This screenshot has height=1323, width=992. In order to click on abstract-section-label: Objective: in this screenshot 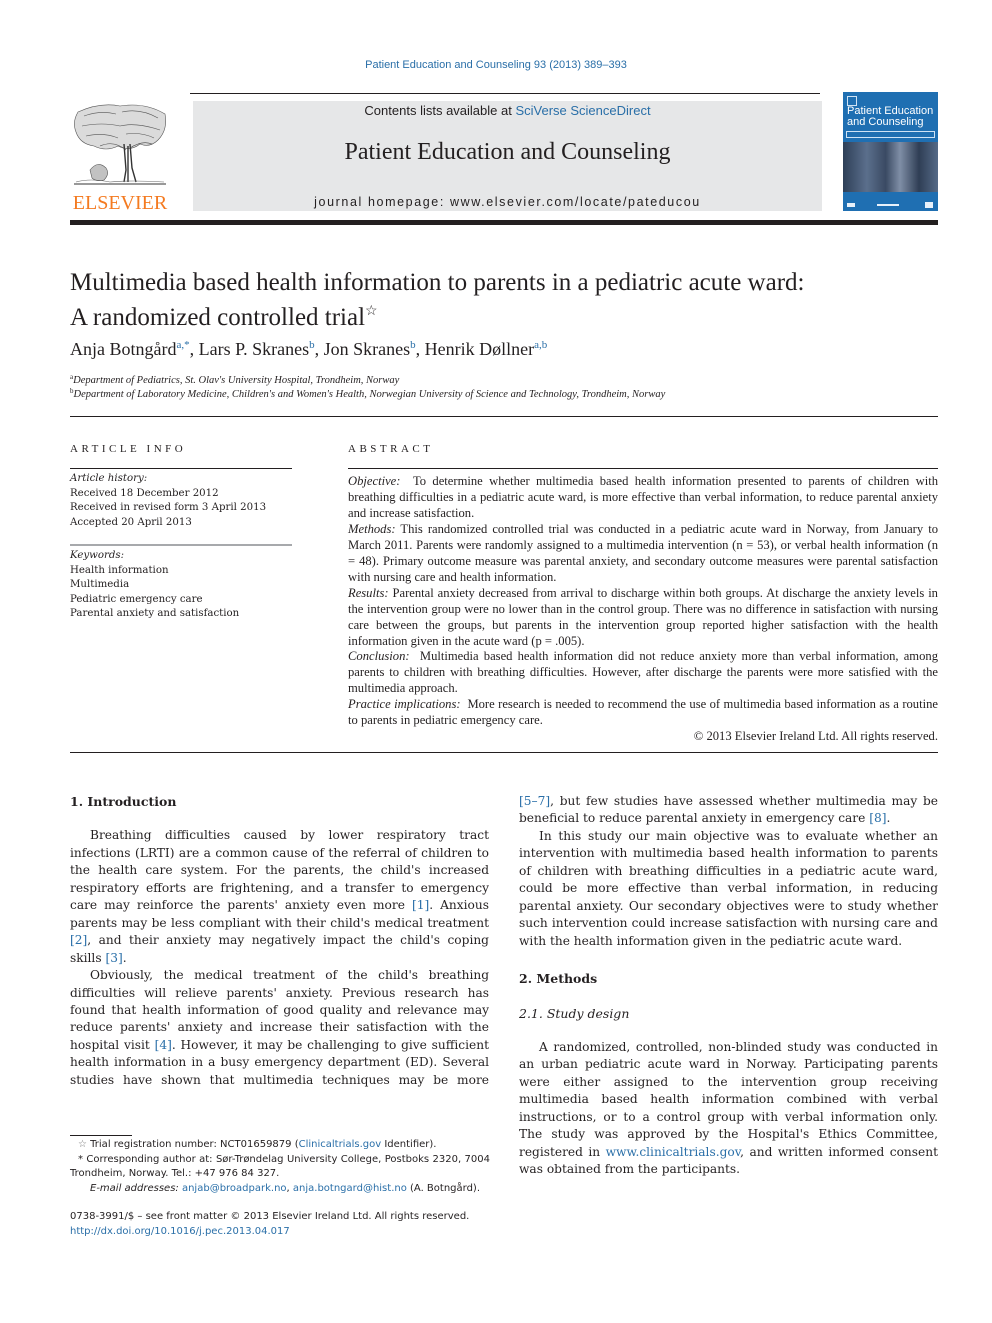, I will do `click(374, 481)`.